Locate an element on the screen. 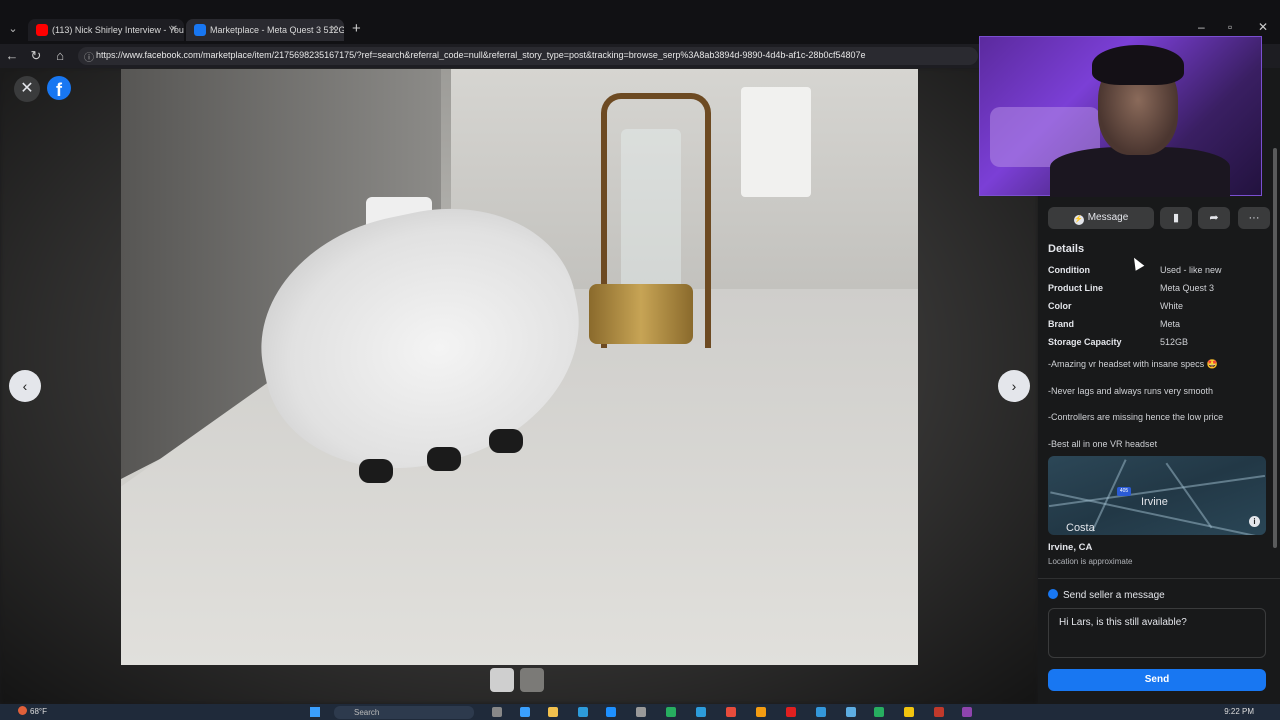 The width and height of the screenshot is (1280, 720). tab-youtube: (113) Nick Shirley Interview - YouTu ✕ is located at coordinates (106, 30).